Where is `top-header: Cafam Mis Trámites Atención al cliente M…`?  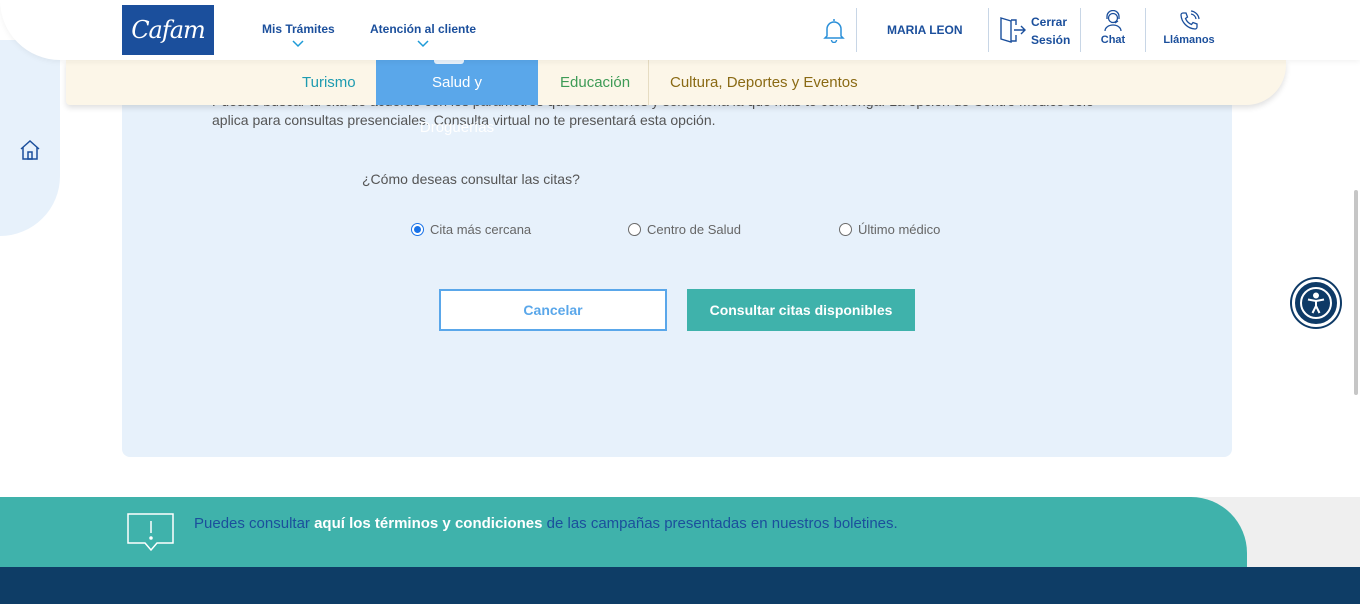 top-header: Cafam Mis Trámites Atención al cliente M… is located at coordinates (680, 30).